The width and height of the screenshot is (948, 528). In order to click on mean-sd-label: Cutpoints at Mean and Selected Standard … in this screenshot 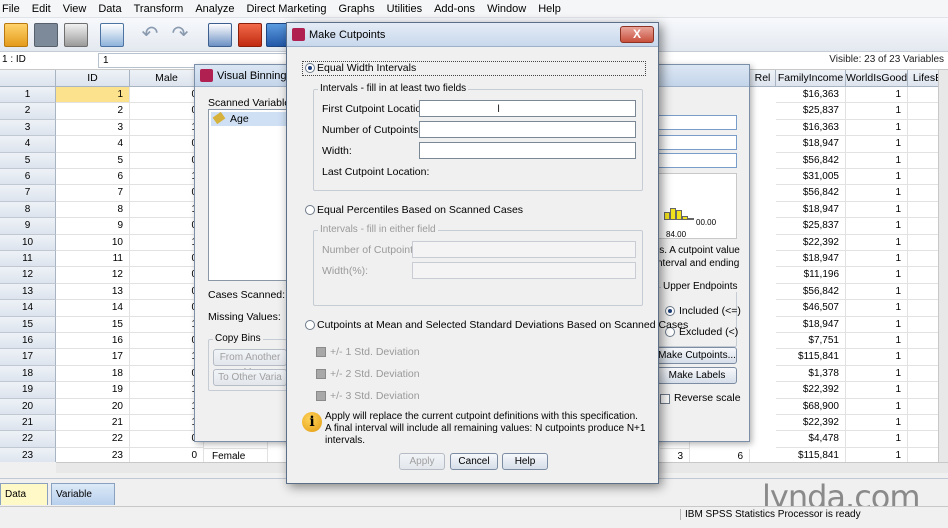, I will do `click(502, 325)`.